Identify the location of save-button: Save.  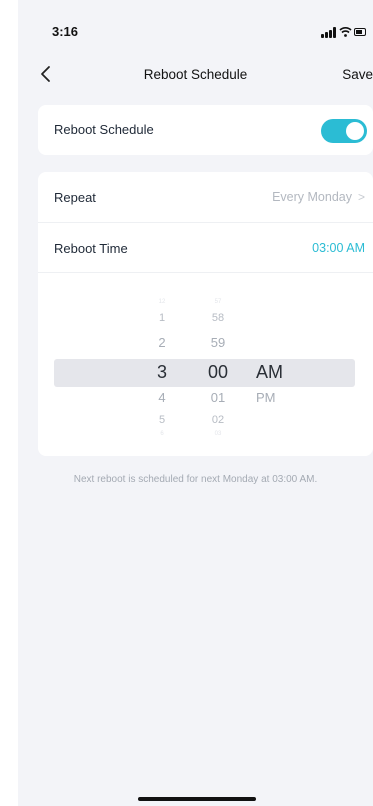
(357, 74).